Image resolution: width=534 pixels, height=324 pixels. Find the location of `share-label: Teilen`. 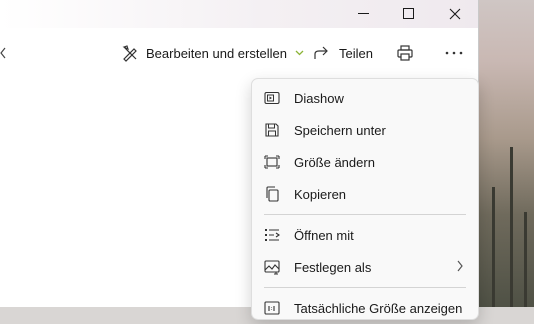

share-label: Teilen is located at coordinates (356, 53).